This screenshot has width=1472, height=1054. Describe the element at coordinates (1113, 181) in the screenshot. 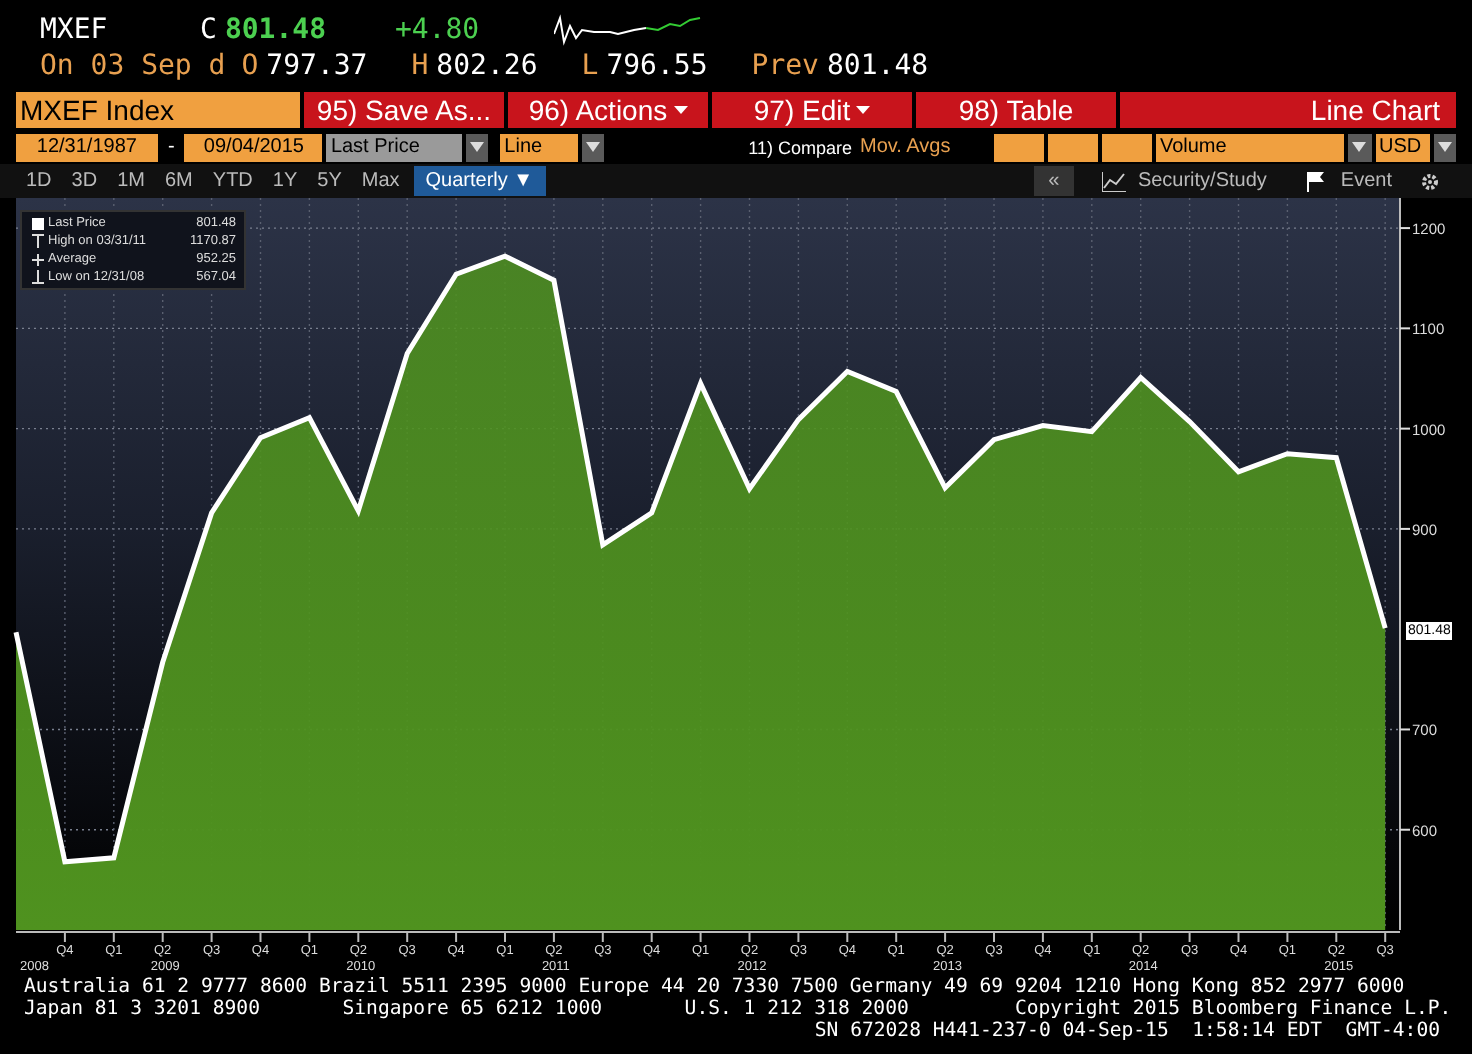

I see `chart-icon` at that location.